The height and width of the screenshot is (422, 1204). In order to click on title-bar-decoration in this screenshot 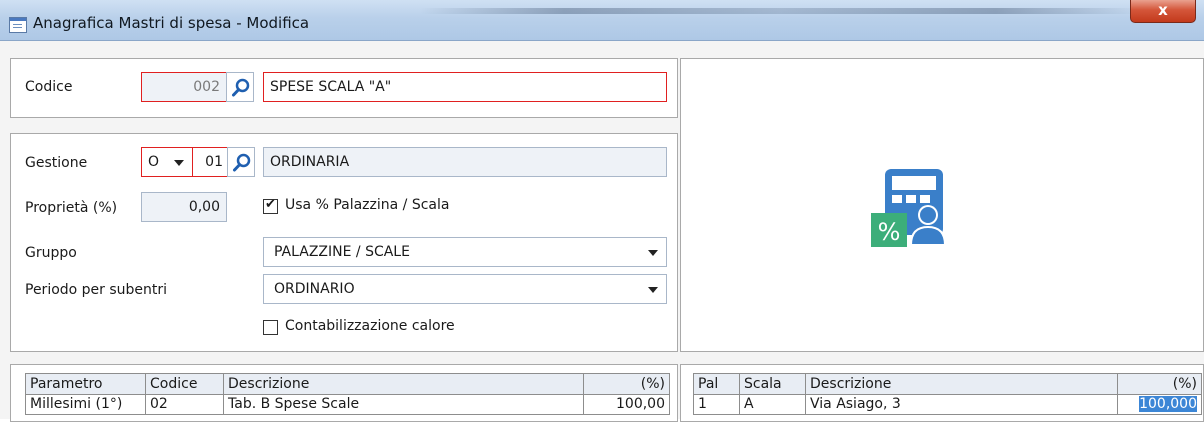, I will do `click(780, 11)`.